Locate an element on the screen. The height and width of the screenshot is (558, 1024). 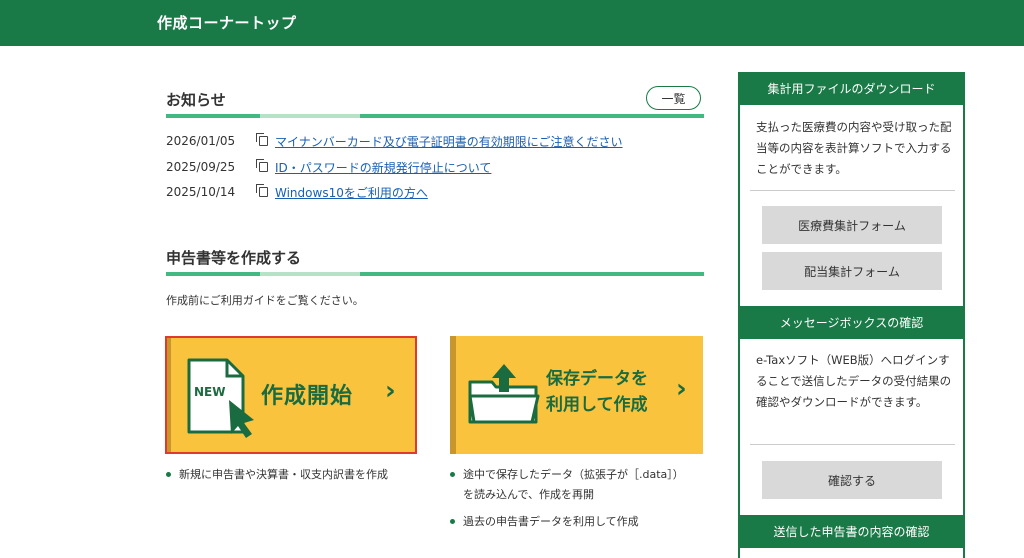
news-title-underline is located at coordinates (435, 116).